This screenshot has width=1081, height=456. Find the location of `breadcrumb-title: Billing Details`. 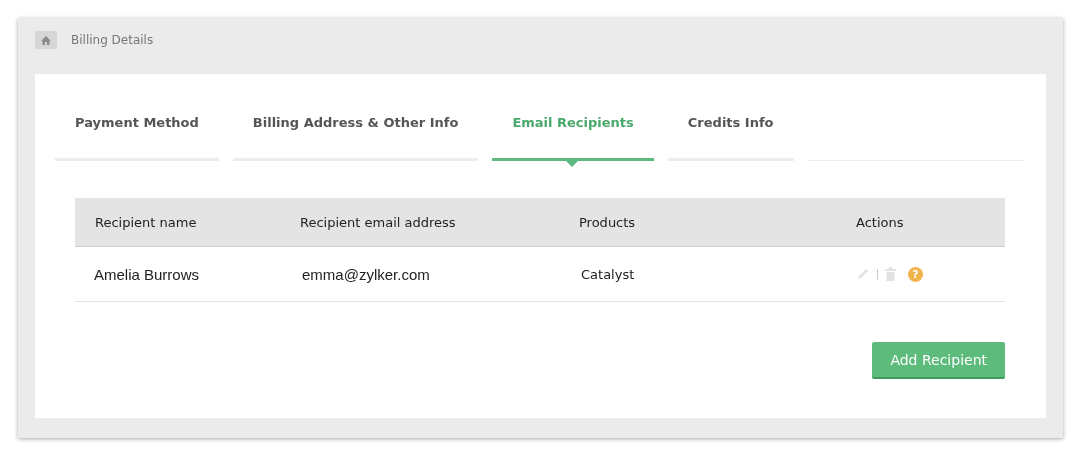

breadcrumb-title: Billing Details is located at coordinates (112, 40).